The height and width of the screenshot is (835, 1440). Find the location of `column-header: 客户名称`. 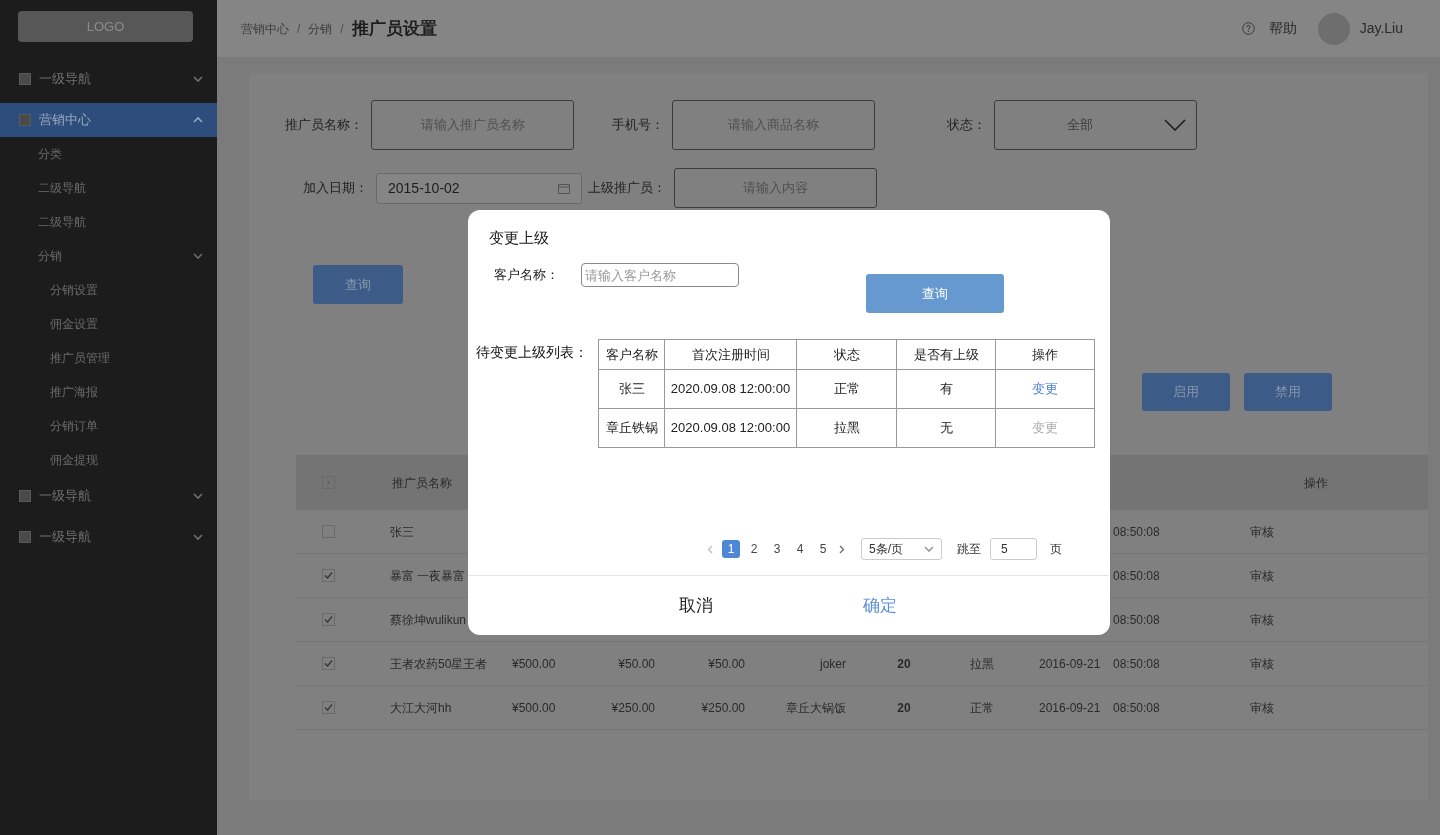

column-header: 客户名称 is located at coordinates (631, 354).